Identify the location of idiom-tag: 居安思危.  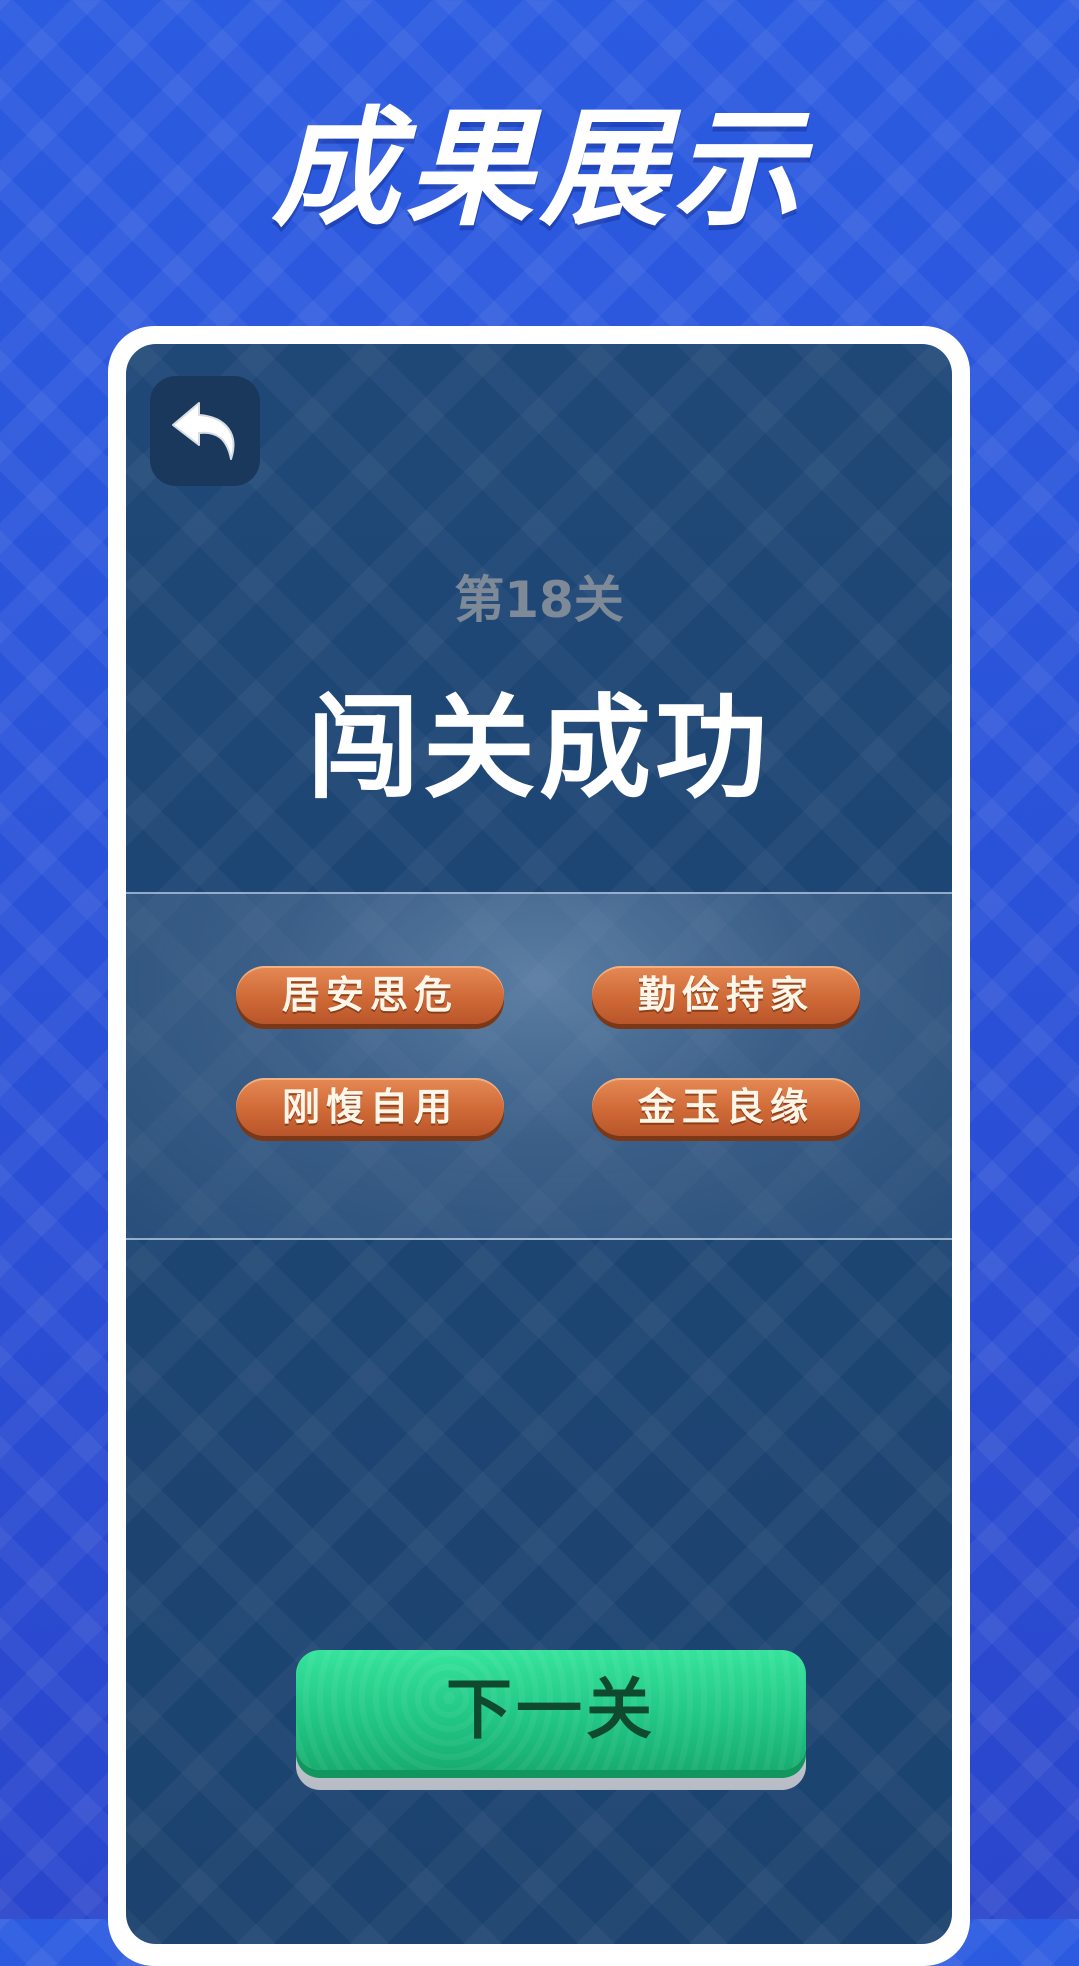
(370, 995).